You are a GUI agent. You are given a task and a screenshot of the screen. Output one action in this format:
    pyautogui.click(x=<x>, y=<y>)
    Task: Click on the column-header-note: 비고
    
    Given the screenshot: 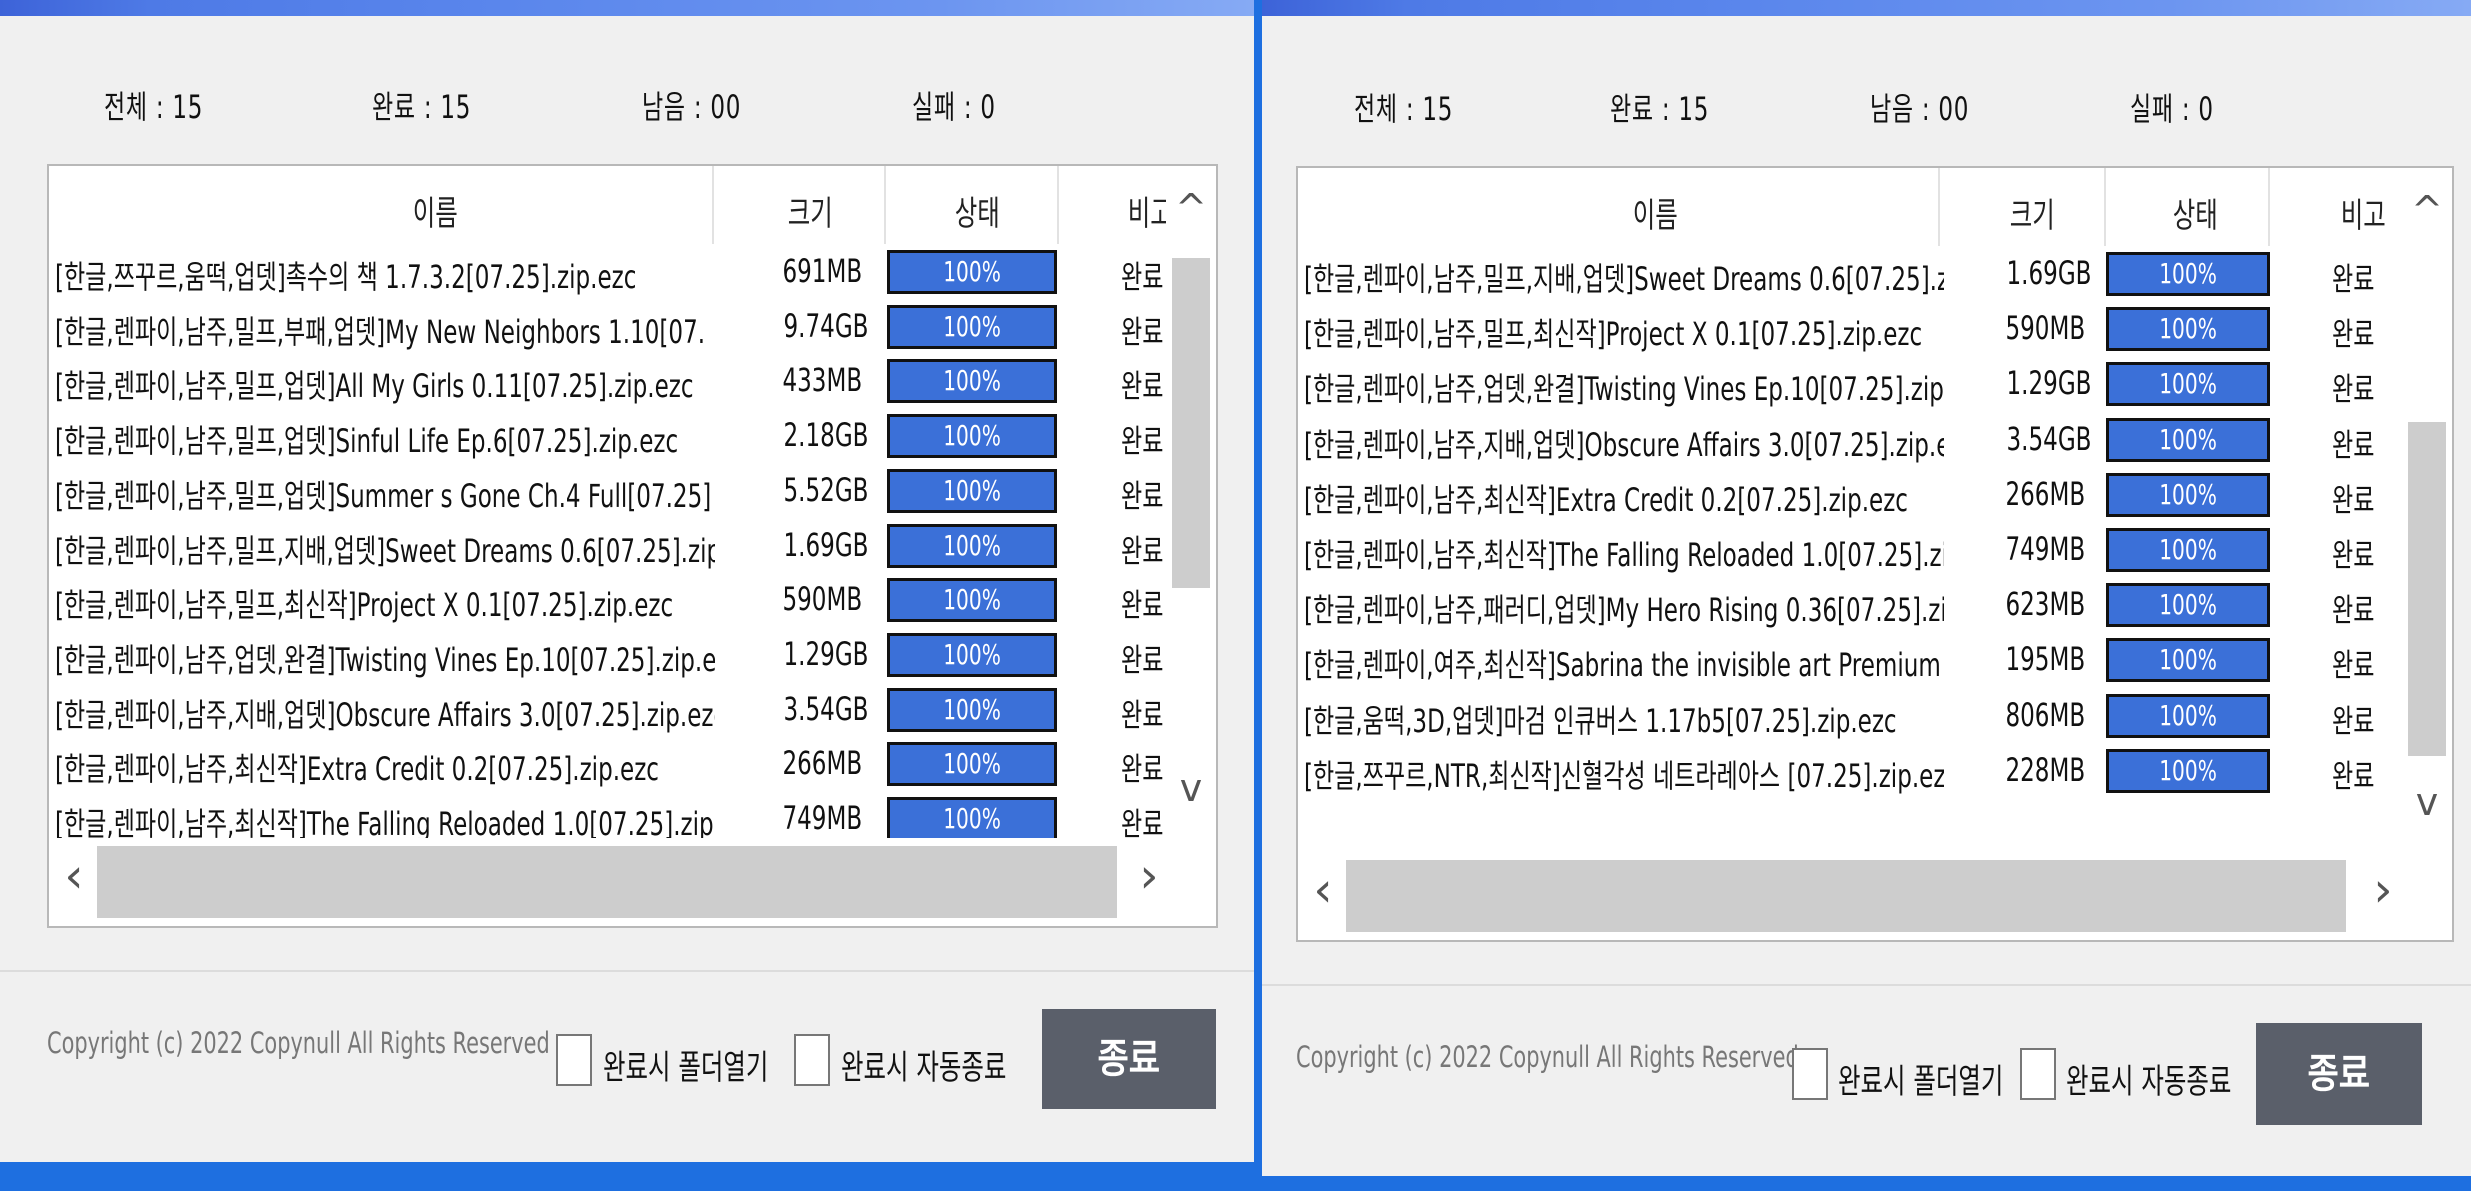 What is the action you would take?
    pyautogui.click(x=2363, y=212)
    